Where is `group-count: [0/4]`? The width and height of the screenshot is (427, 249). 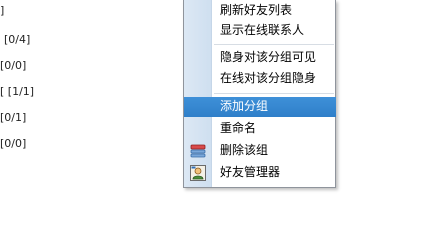
group-count: [0/4] is located at coordinates (17, 39).